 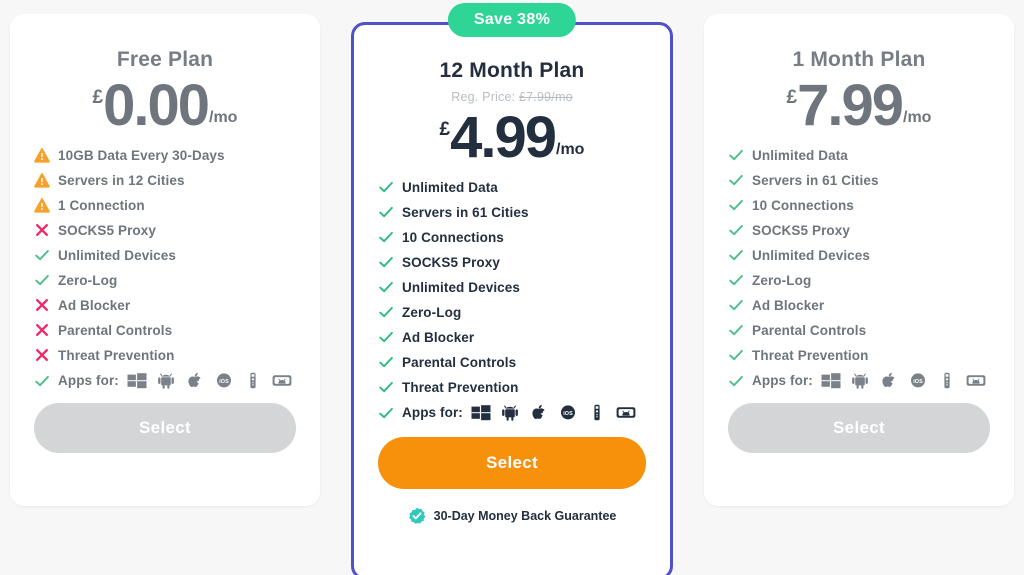 What do you see at coordinates (553, 412) in the screenshot?
I see `app-icons-row: iOS` at bounding box center [553, 412].